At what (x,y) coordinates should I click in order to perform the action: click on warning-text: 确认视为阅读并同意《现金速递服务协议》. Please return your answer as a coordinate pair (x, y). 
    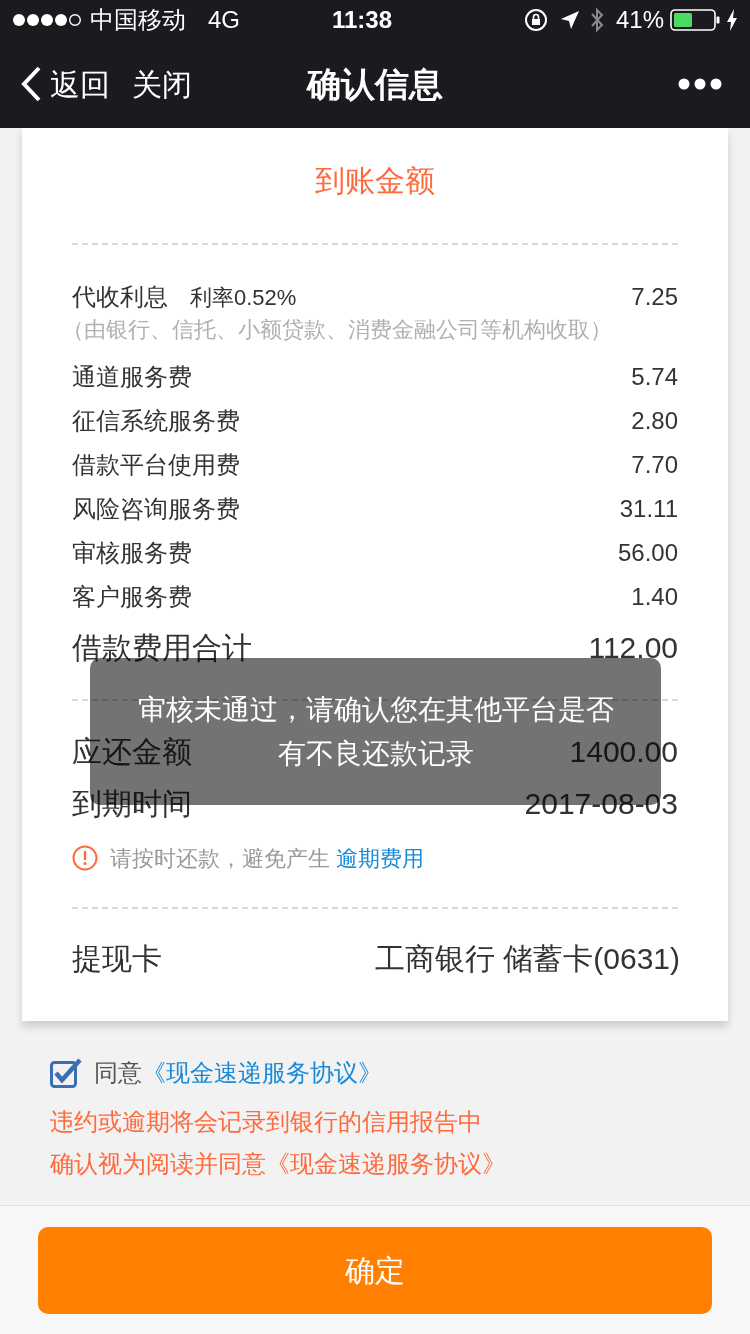
    Looking at the image, I should click on (278, 1164).